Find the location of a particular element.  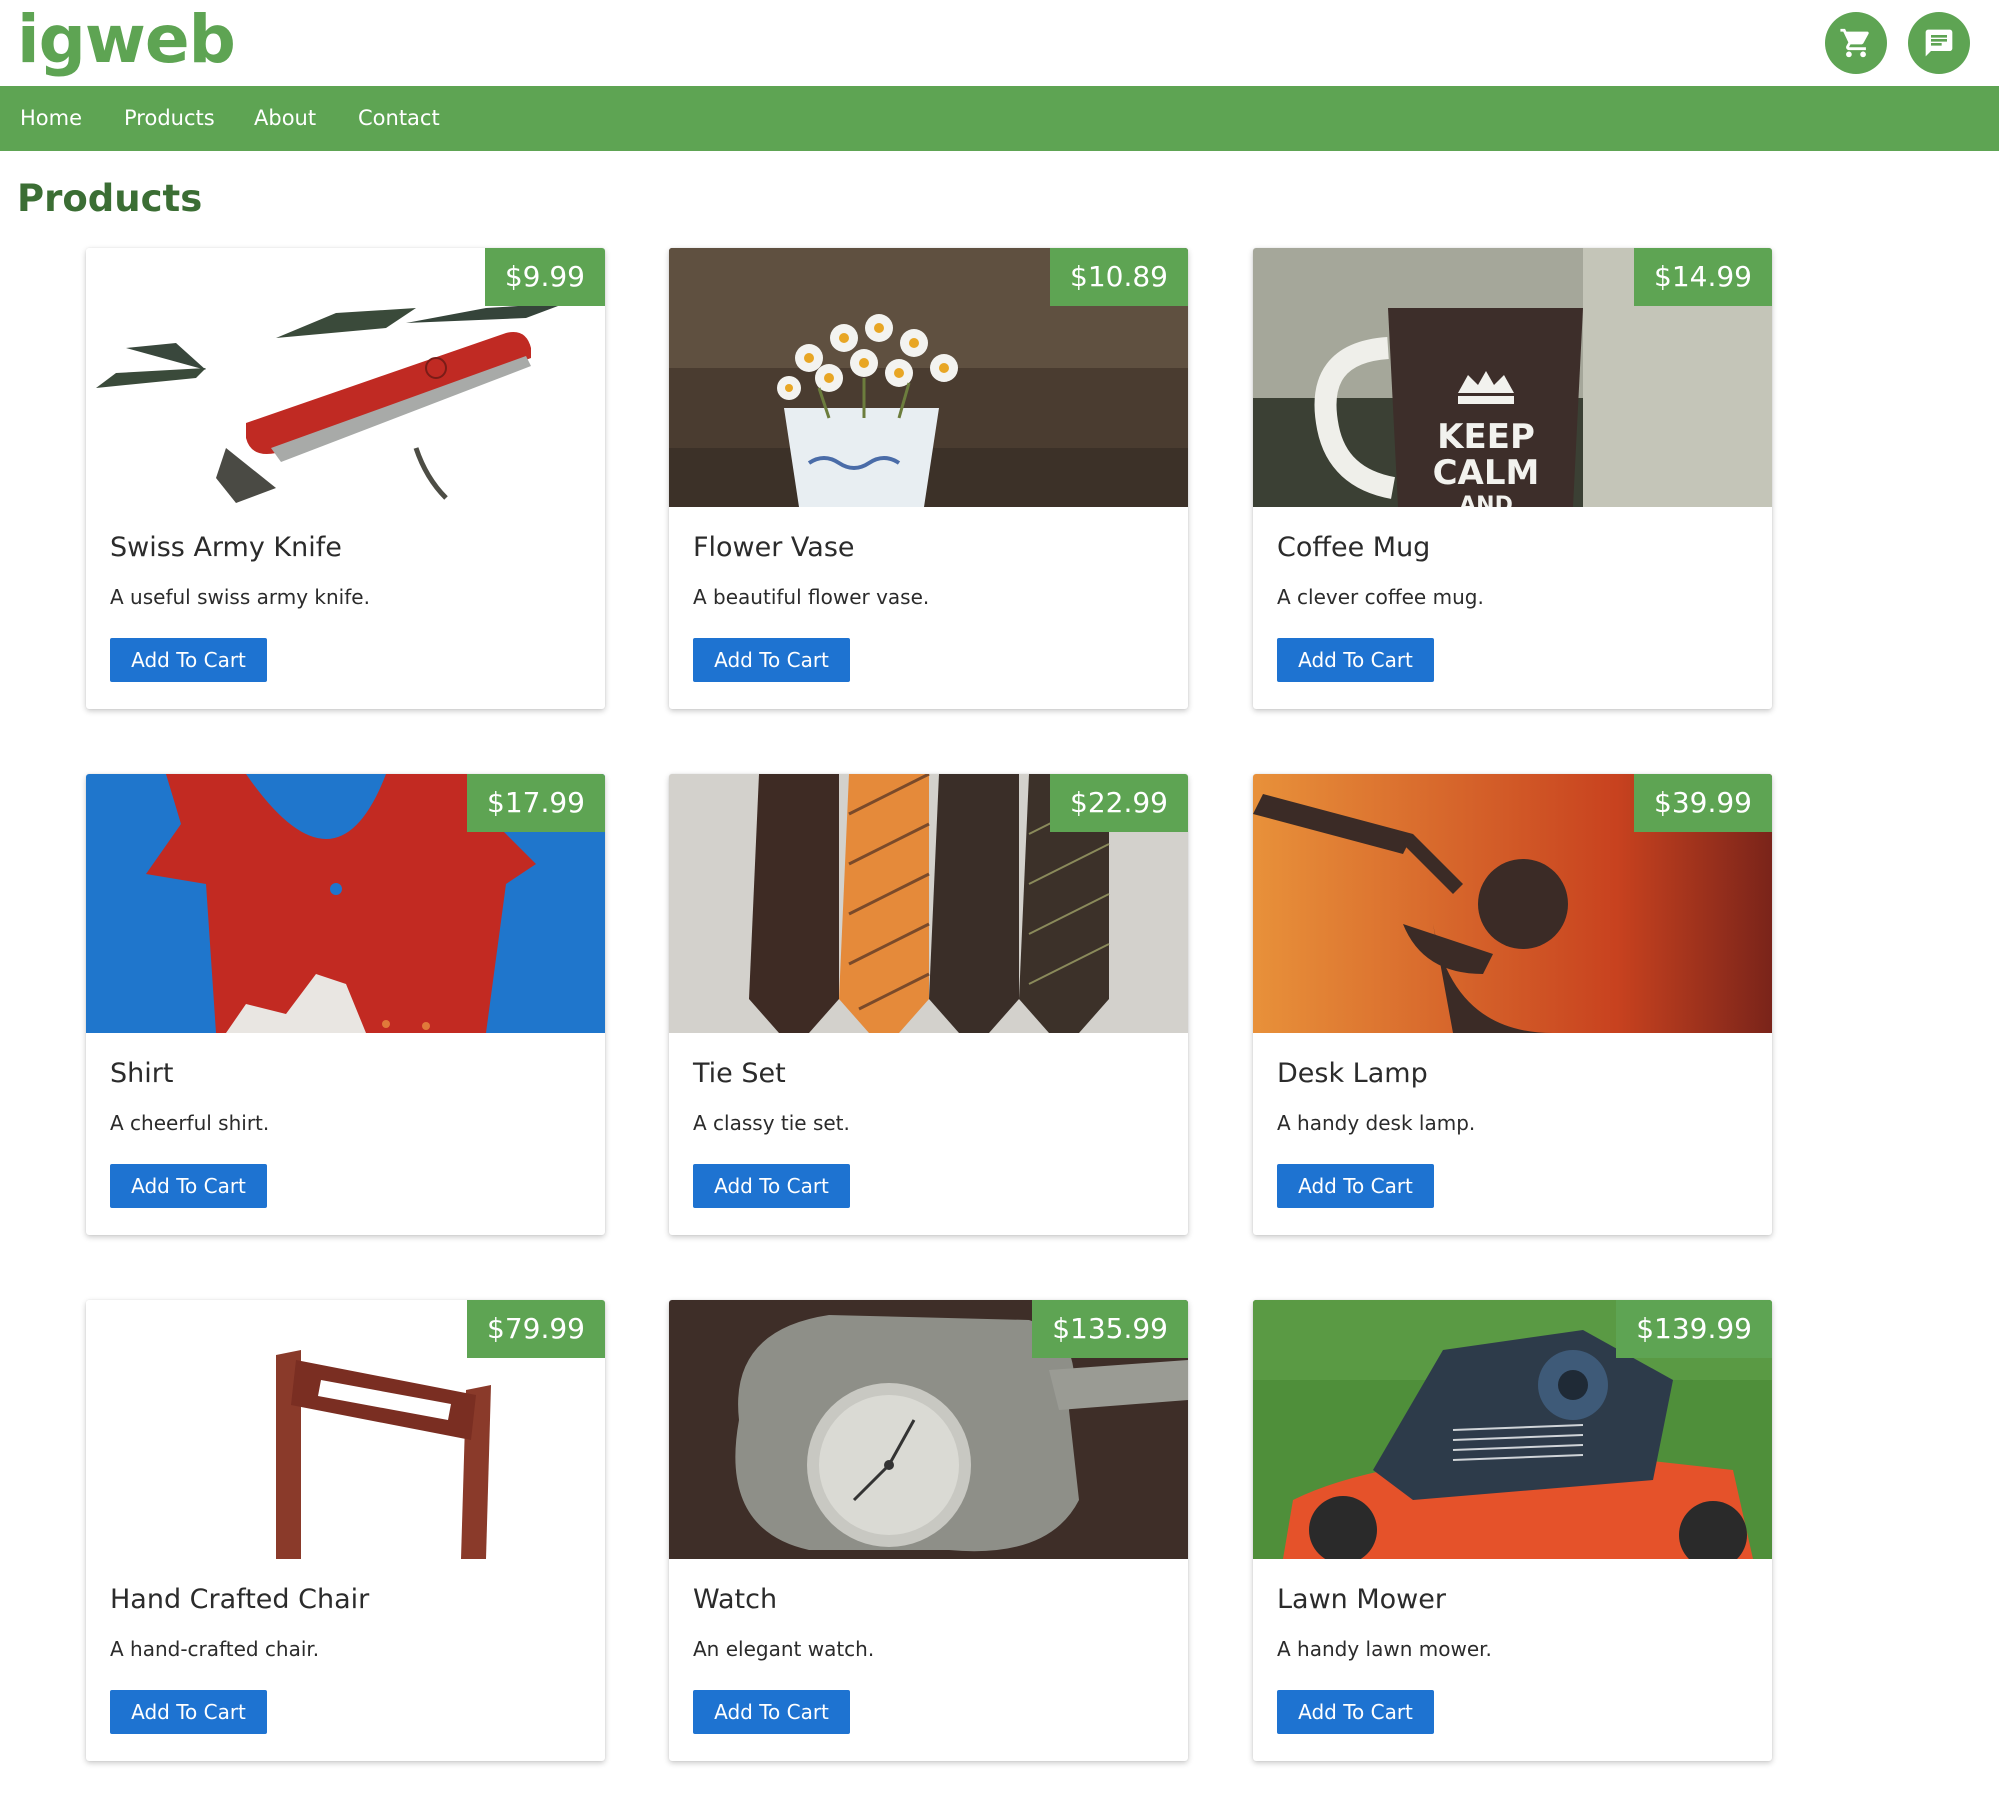

price-tag: $10.89 is located at coordinates (1119, 277).